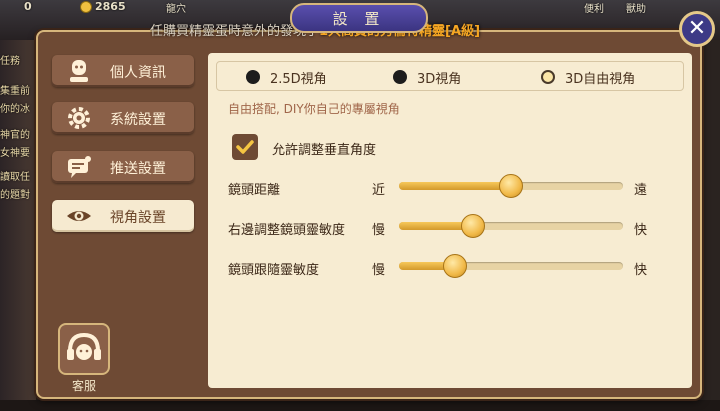  I want to click on sidebar-item-profile: 個人資訊, so click(123, 71).